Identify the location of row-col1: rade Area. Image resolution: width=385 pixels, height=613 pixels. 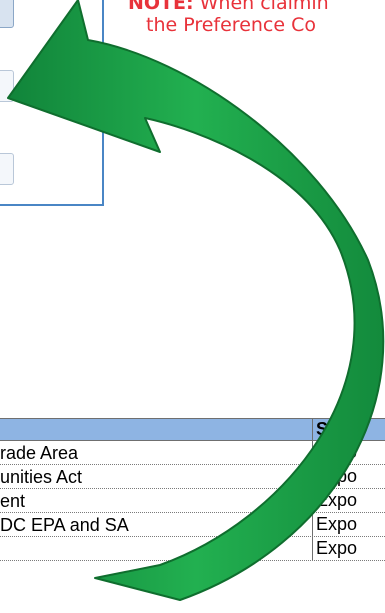
(39, 453).